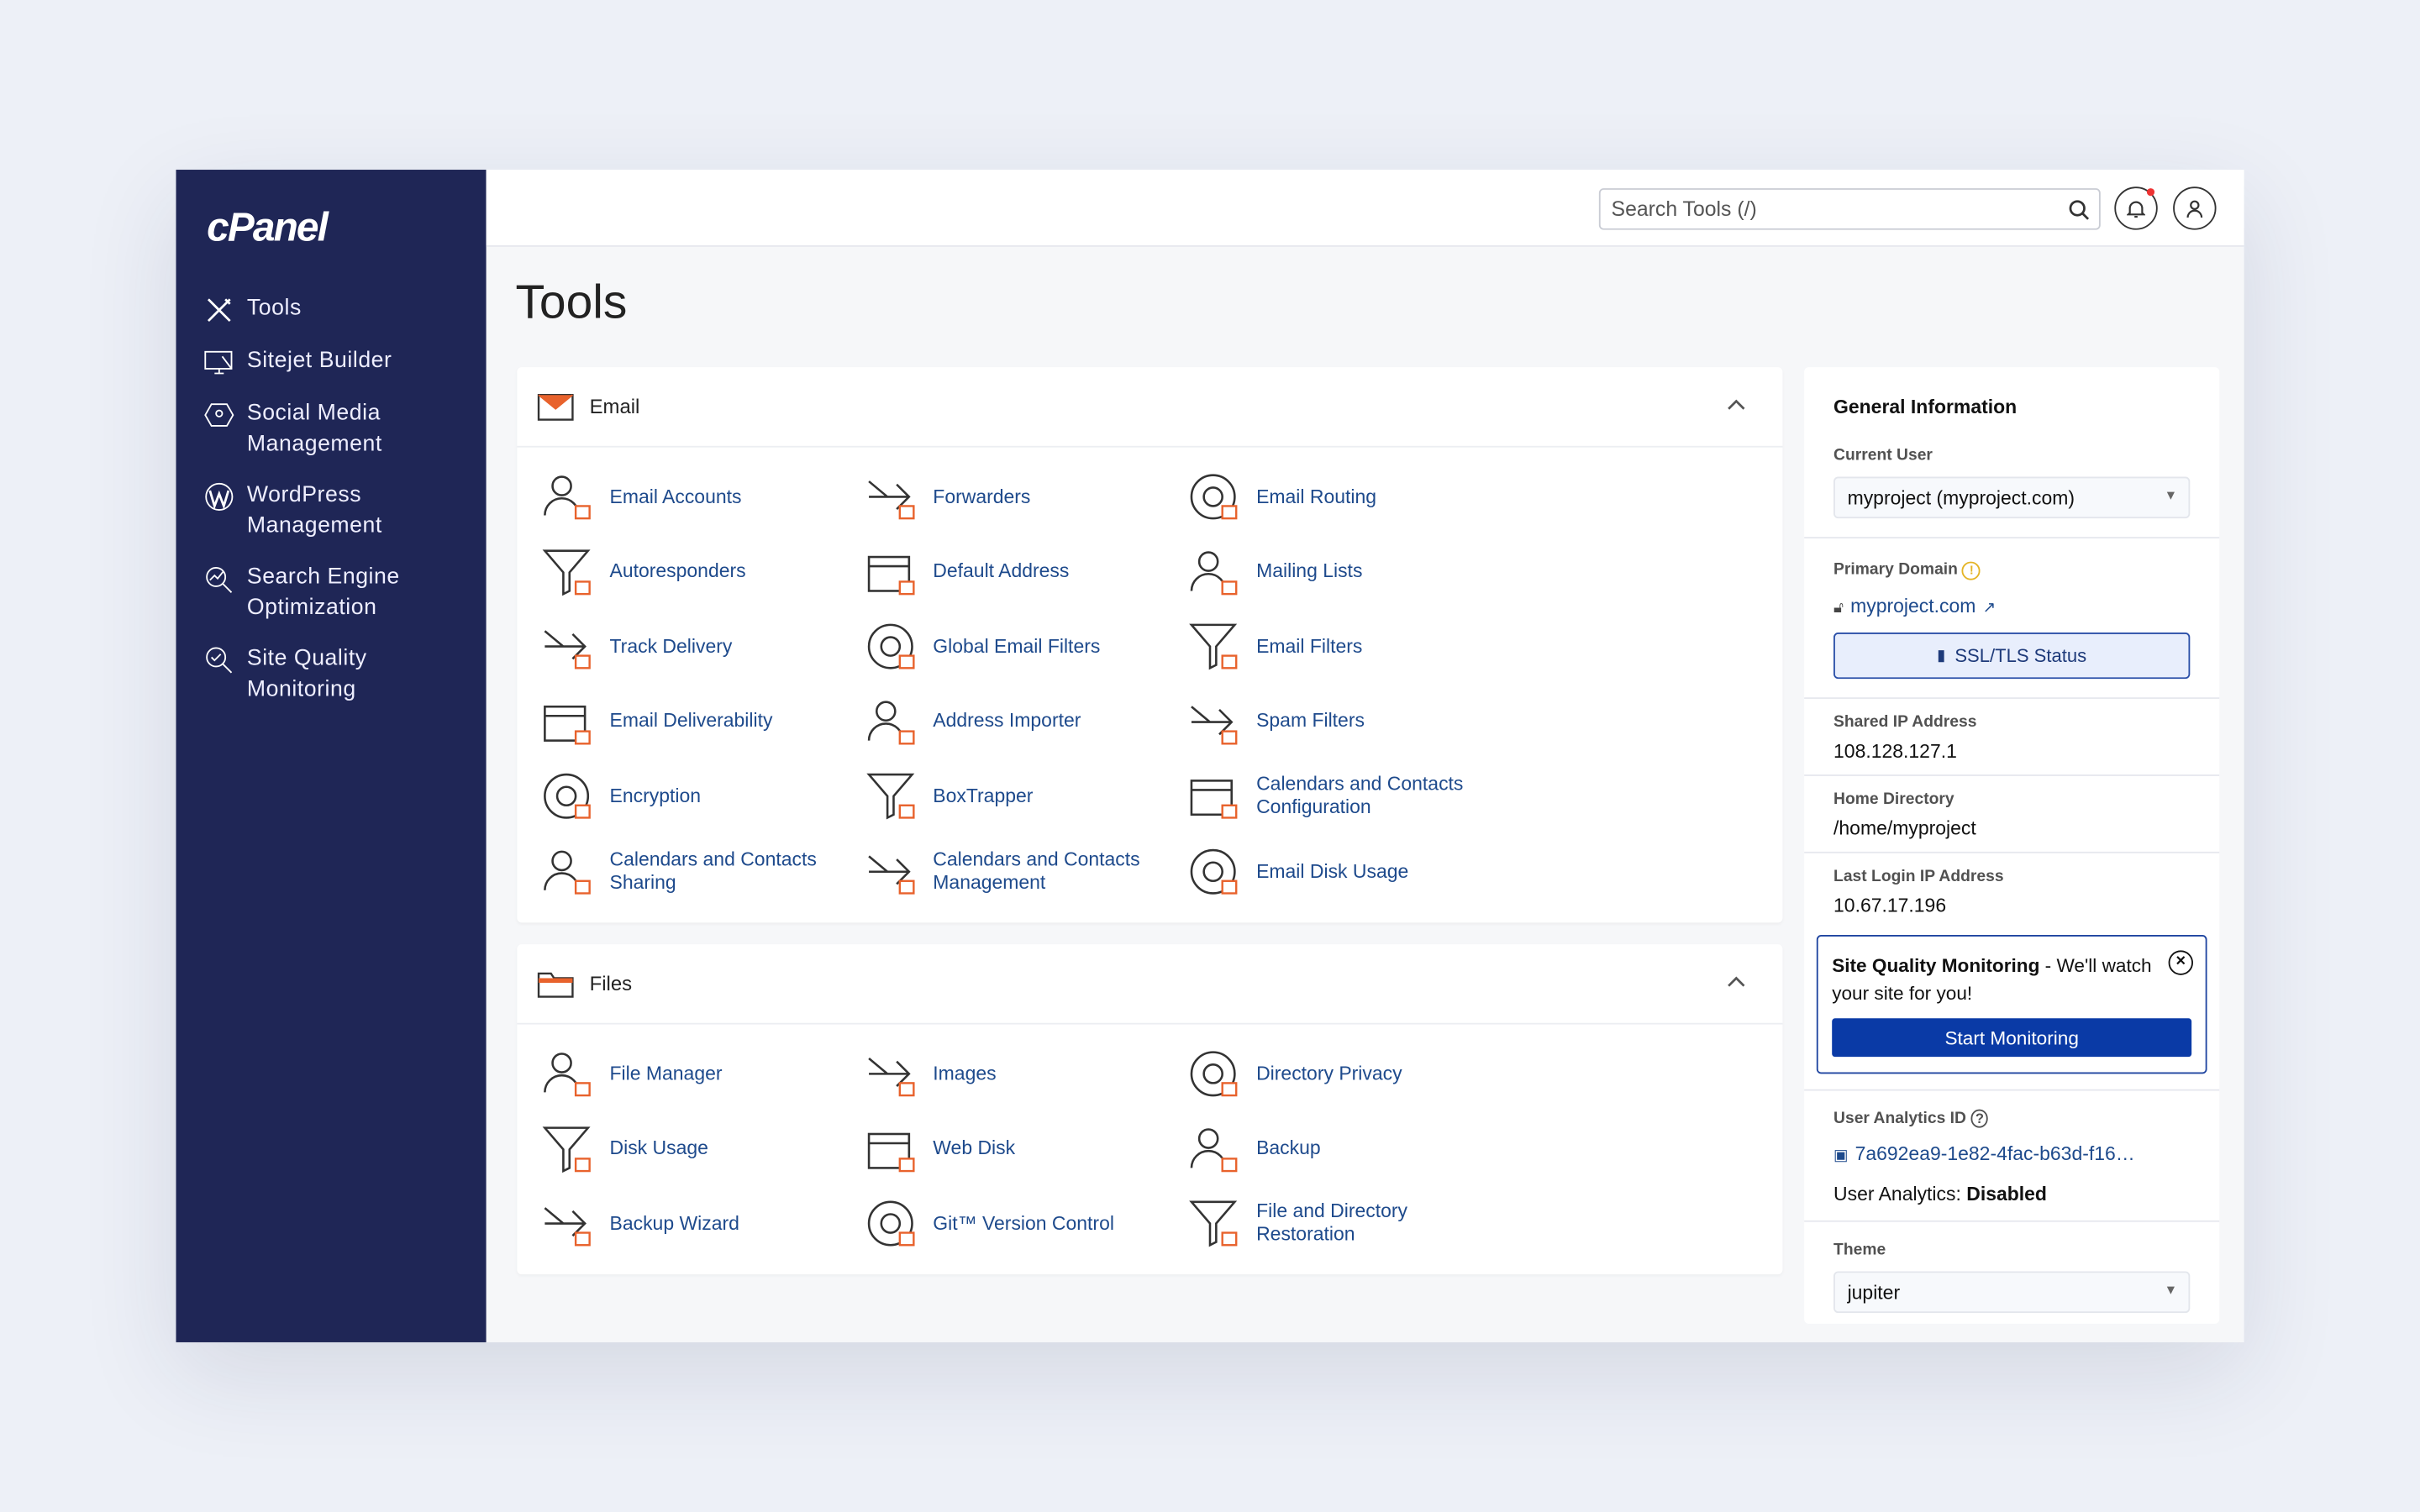 The height and width of the screenshot is (1512, 2420). What do you see at coordinates (1316, 496) in the screenshot?
I see `tool-label: Email Routing` at bounding box center [1316, 496].